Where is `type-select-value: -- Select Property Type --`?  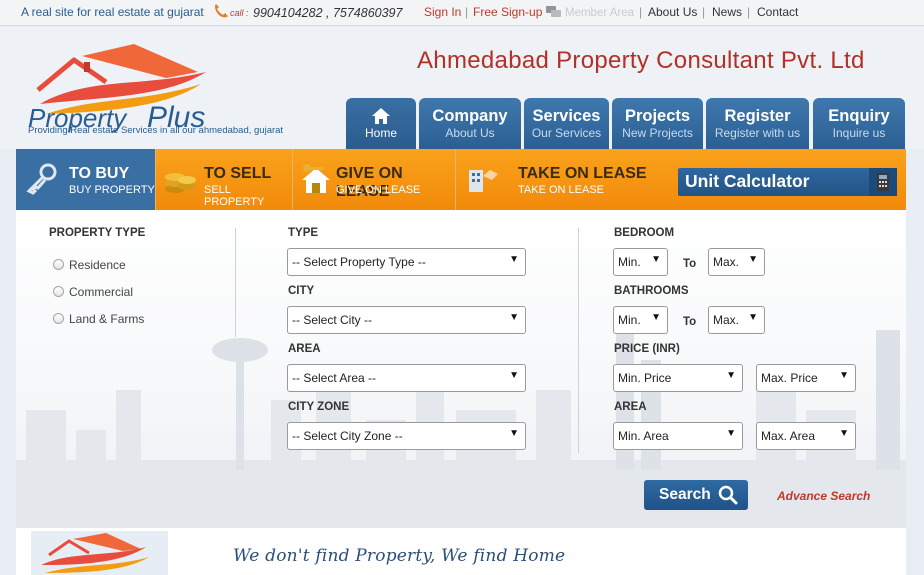
type-select-value: -- Select Property Type -- is located at coordinates (359, 262).